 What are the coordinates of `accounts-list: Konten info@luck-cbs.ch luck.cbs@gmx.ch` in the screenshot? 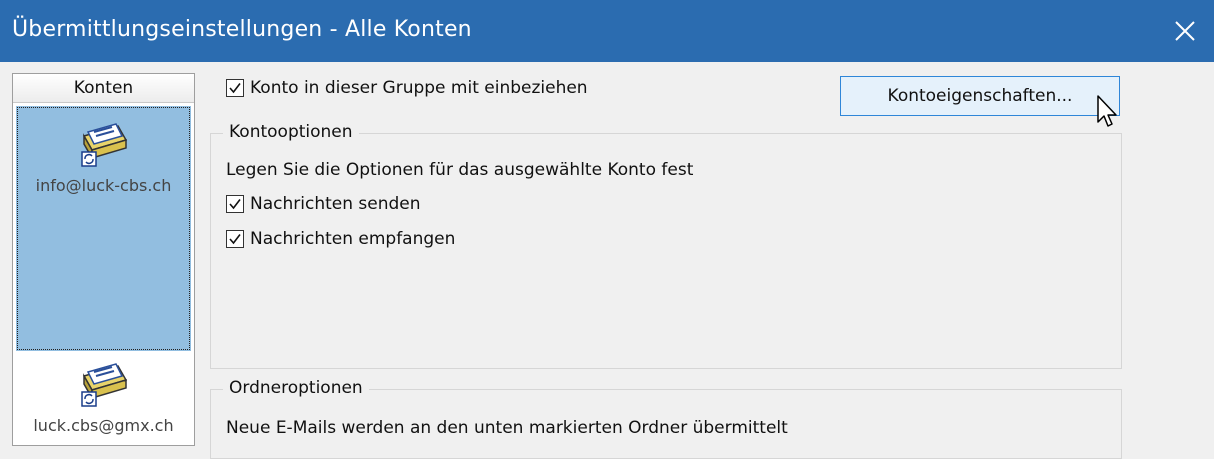 It's located at (103, 259).